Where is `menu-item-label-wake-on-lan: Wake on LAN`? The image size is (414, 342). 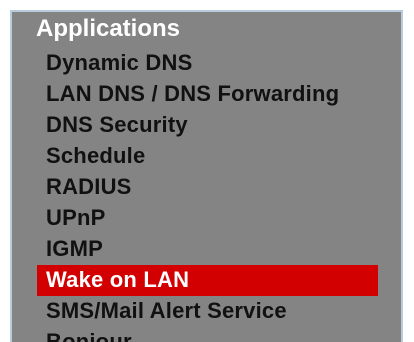 menu-item-label-wake-on-lan: Wake on LAN is located at coordinates (117, 280).